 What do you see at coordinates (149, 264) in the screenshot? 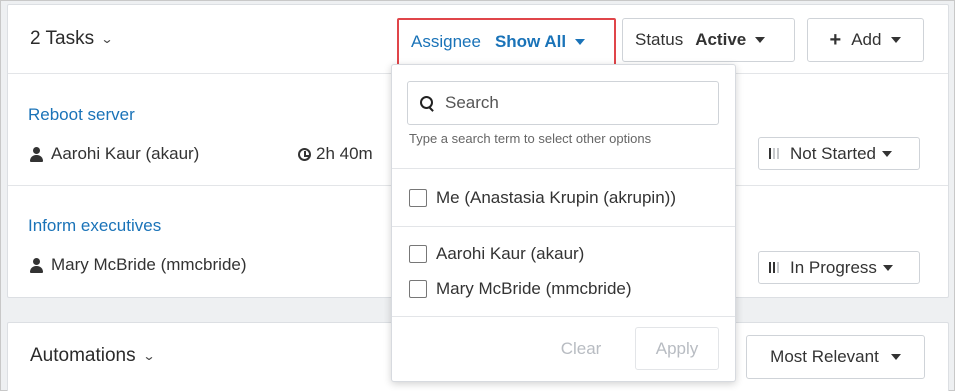
I see `task-assignee-name: Mary McBride (mmcbride)` at bounding box center [149, 264].